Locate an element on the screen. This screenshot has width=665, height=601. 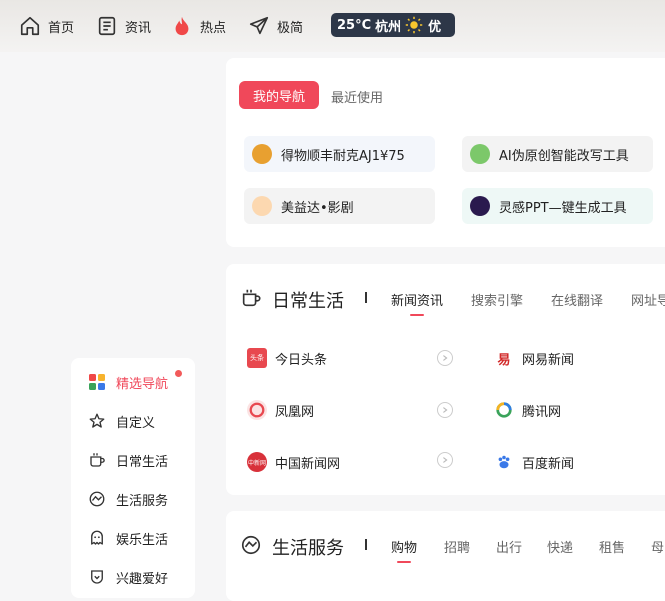
category-sidebar: 精选导航 自定义 日常生活 生活服务 娱乐生活 兴趣爱好 is located at coordinates (133, 478).